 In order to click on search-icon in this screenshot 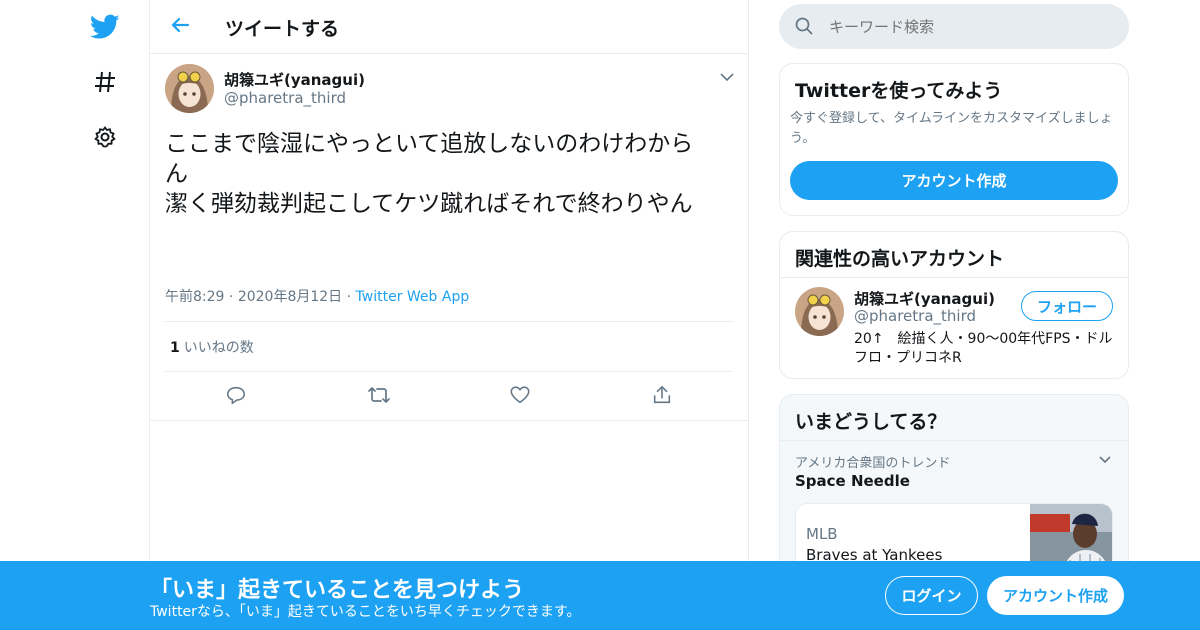, I will do `click(804, 26)`.